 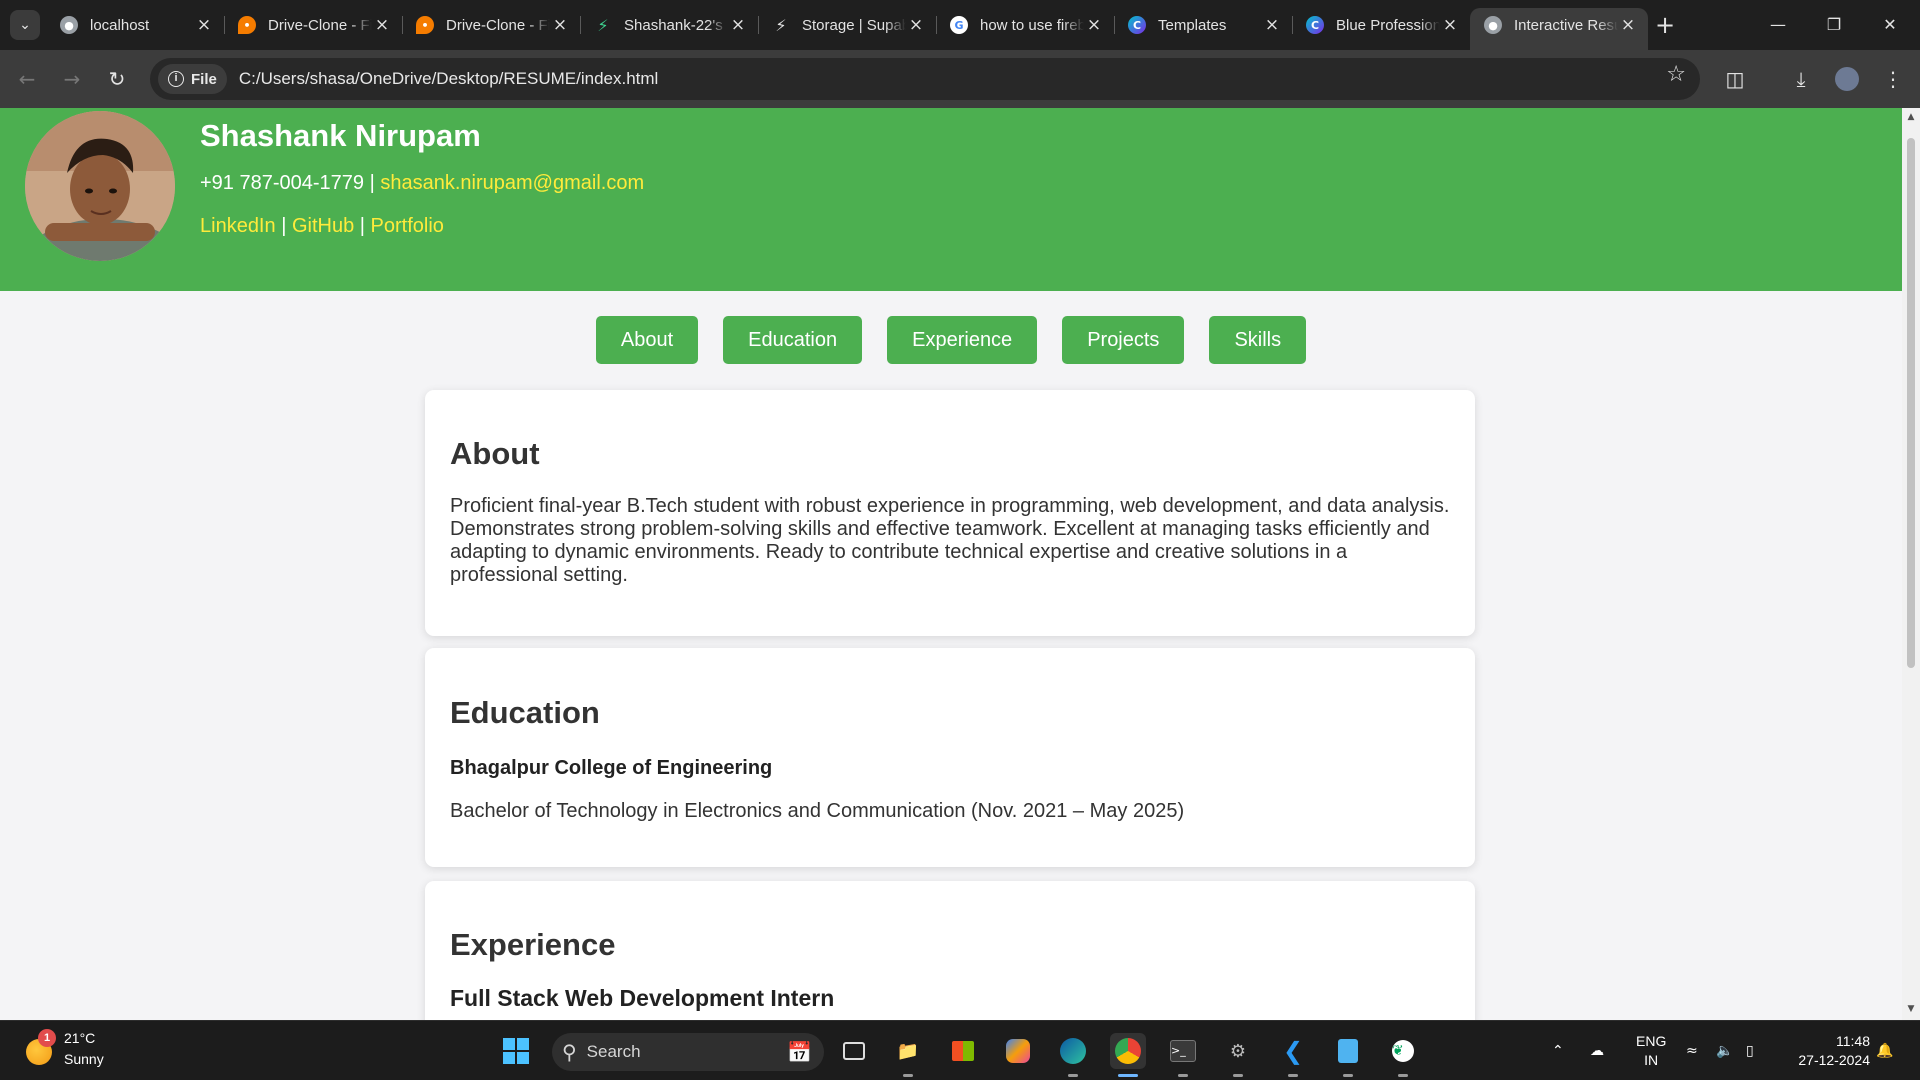 What do you see at coordinates (1884, 1050) in the screenshot?
I see `notifications-icon: 🔔` at bounding box center [1884, 1050].